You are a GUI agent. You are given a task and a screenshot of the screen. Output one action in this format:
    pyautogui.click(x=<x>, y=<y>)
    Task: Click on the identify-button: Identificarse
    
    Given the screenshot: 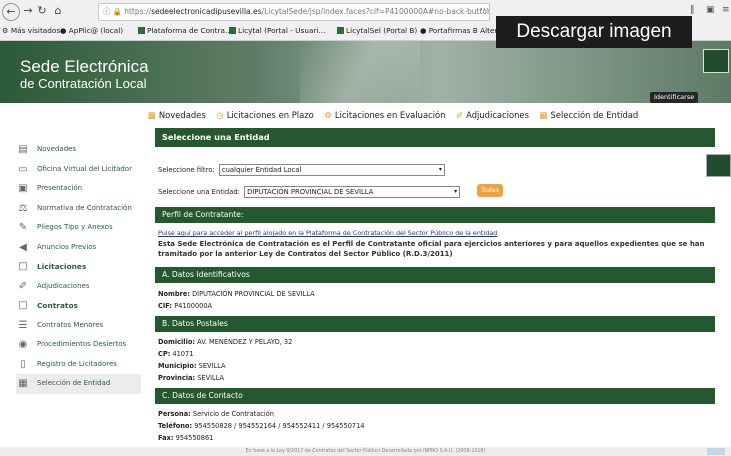 What is the action you would take?
    pyautogui.click(x=674, y=97)
    